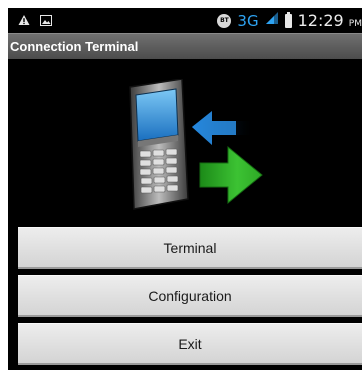 This screenshot has height=372, width=362. Describe the element at coordinates (190, 296) in the screenshot. I see `configuration-button: Configuration` at that location.